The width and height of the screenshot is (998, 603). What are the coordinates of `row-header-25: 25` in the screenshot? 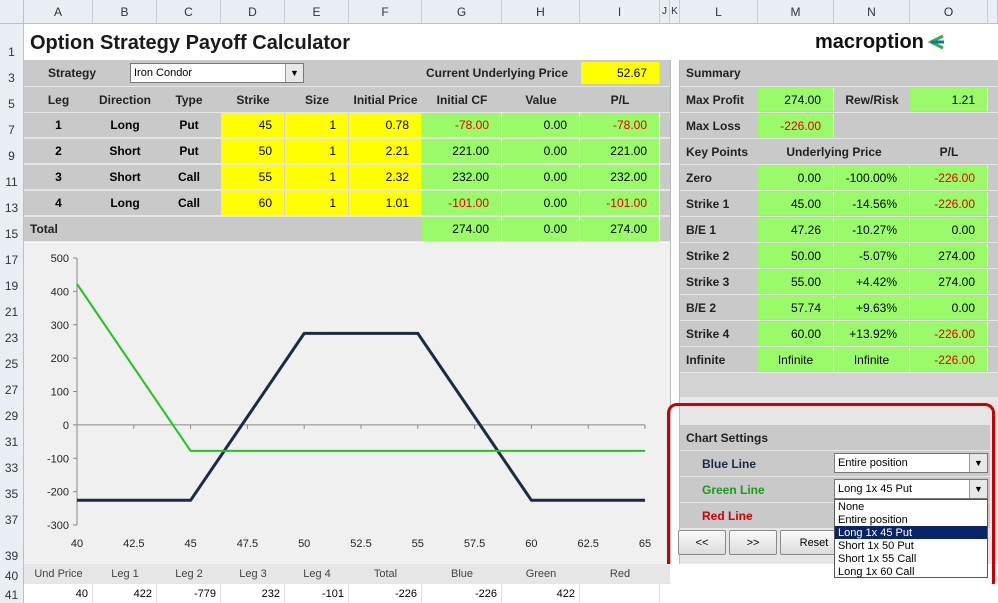 It's located at (12, 359).